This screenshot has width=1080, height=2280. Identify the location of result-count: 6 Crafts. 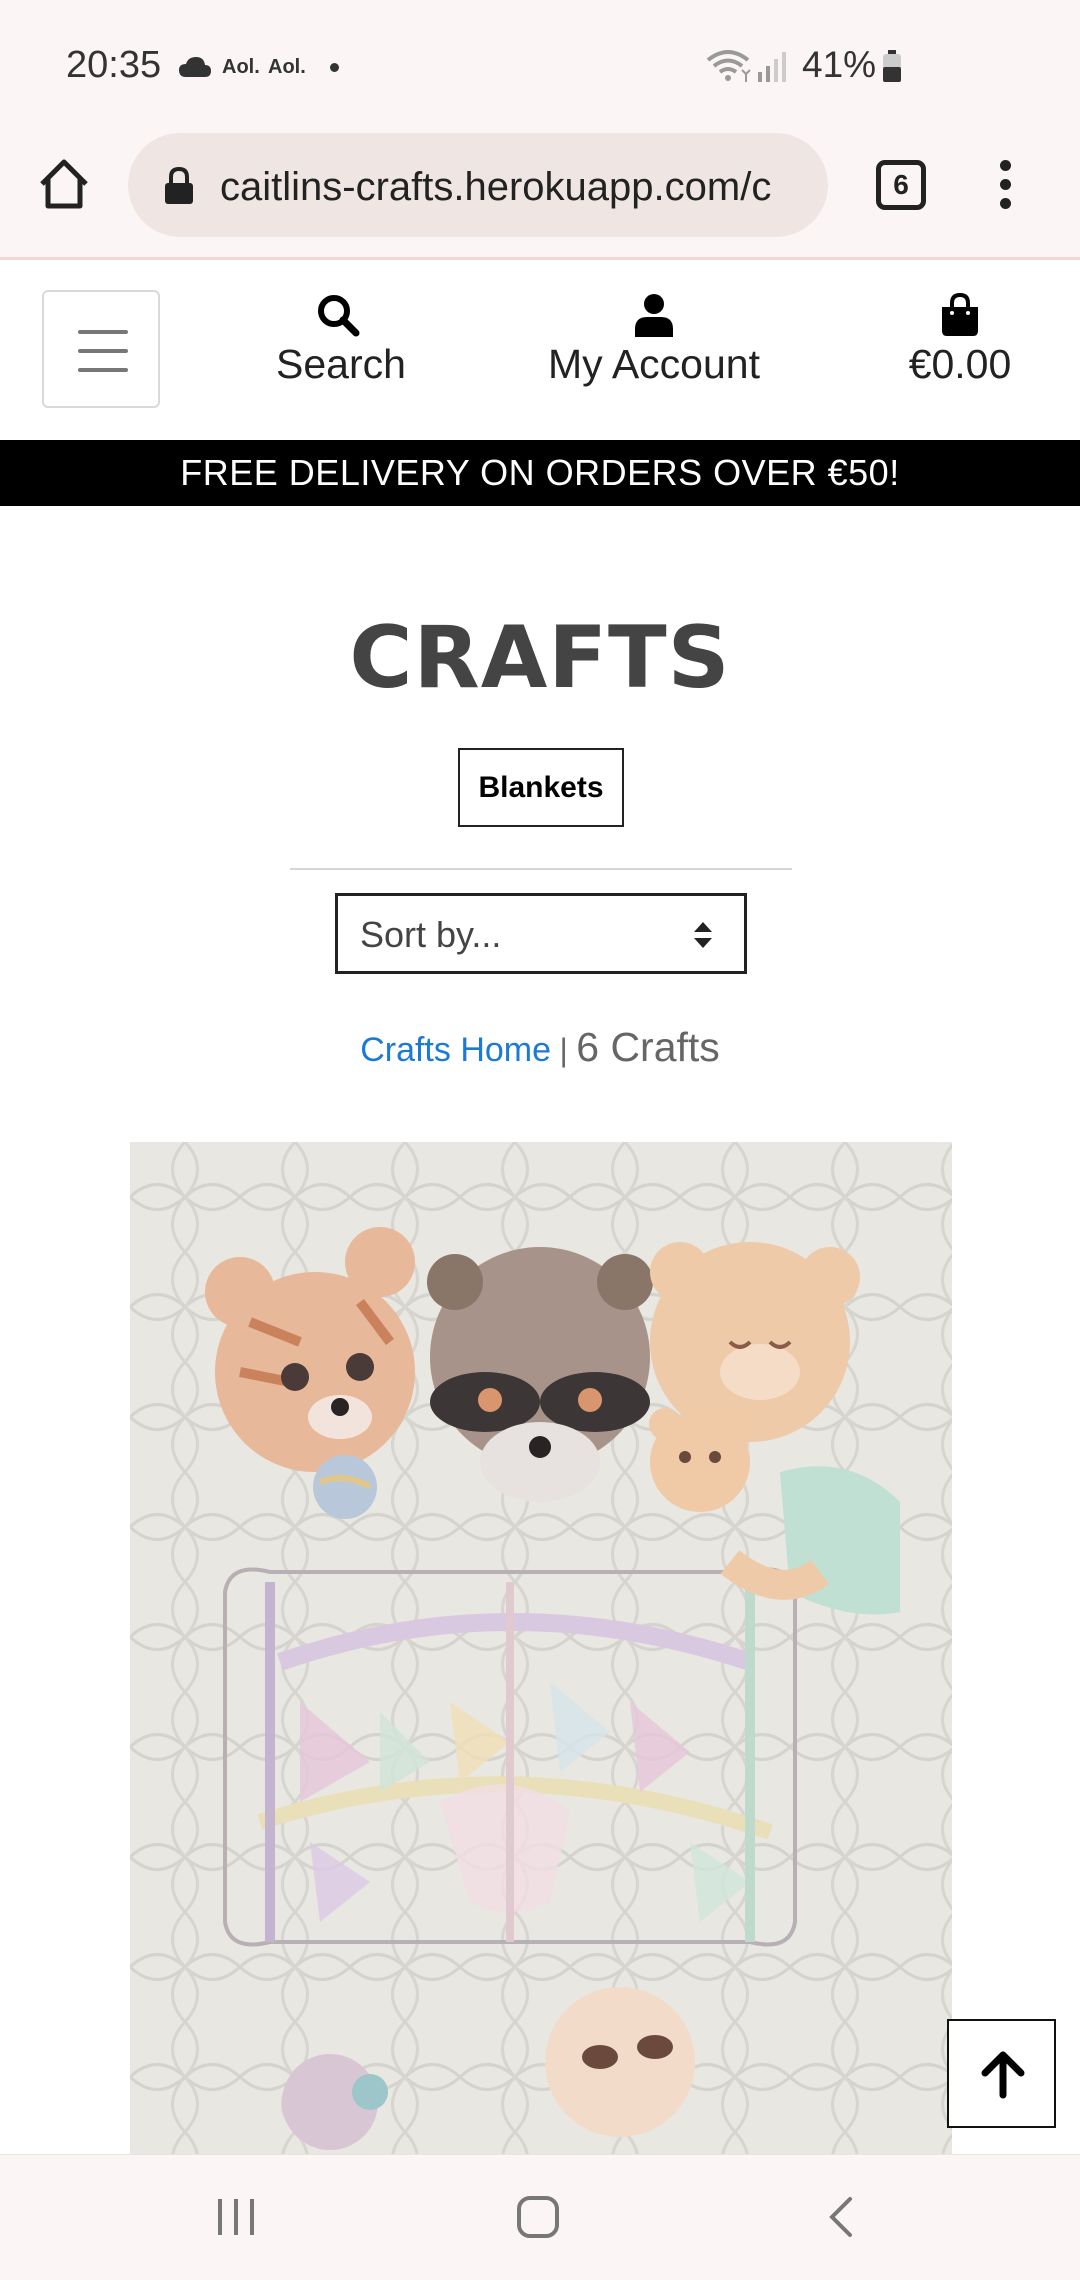
(648, 1047).